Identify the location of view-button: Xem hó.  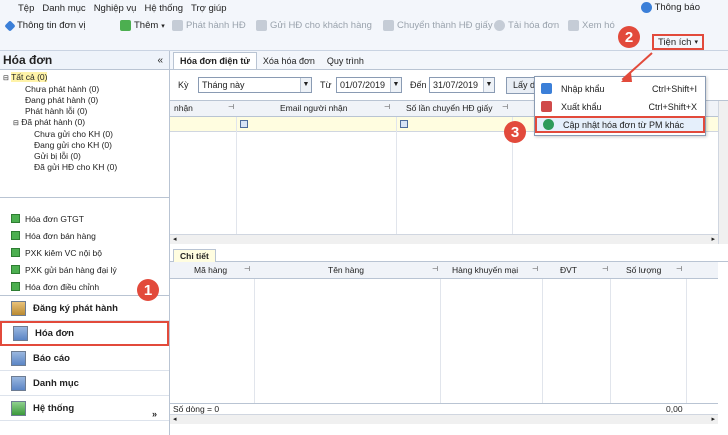
(591, 25).